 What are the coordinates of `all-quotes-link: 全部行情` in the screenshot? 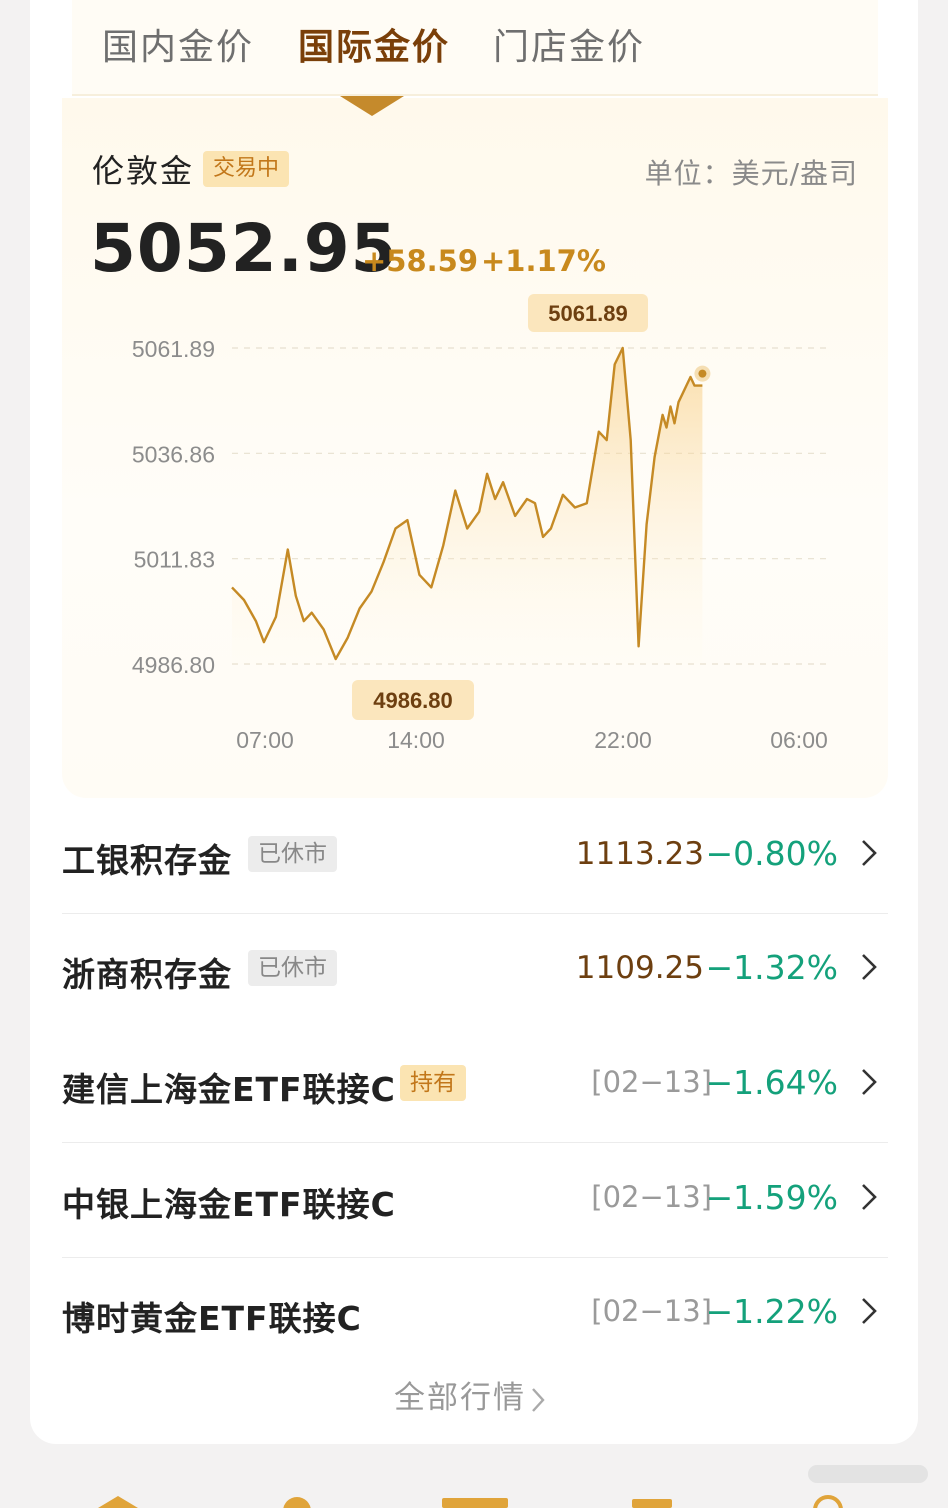 It's located at (470, 1394).